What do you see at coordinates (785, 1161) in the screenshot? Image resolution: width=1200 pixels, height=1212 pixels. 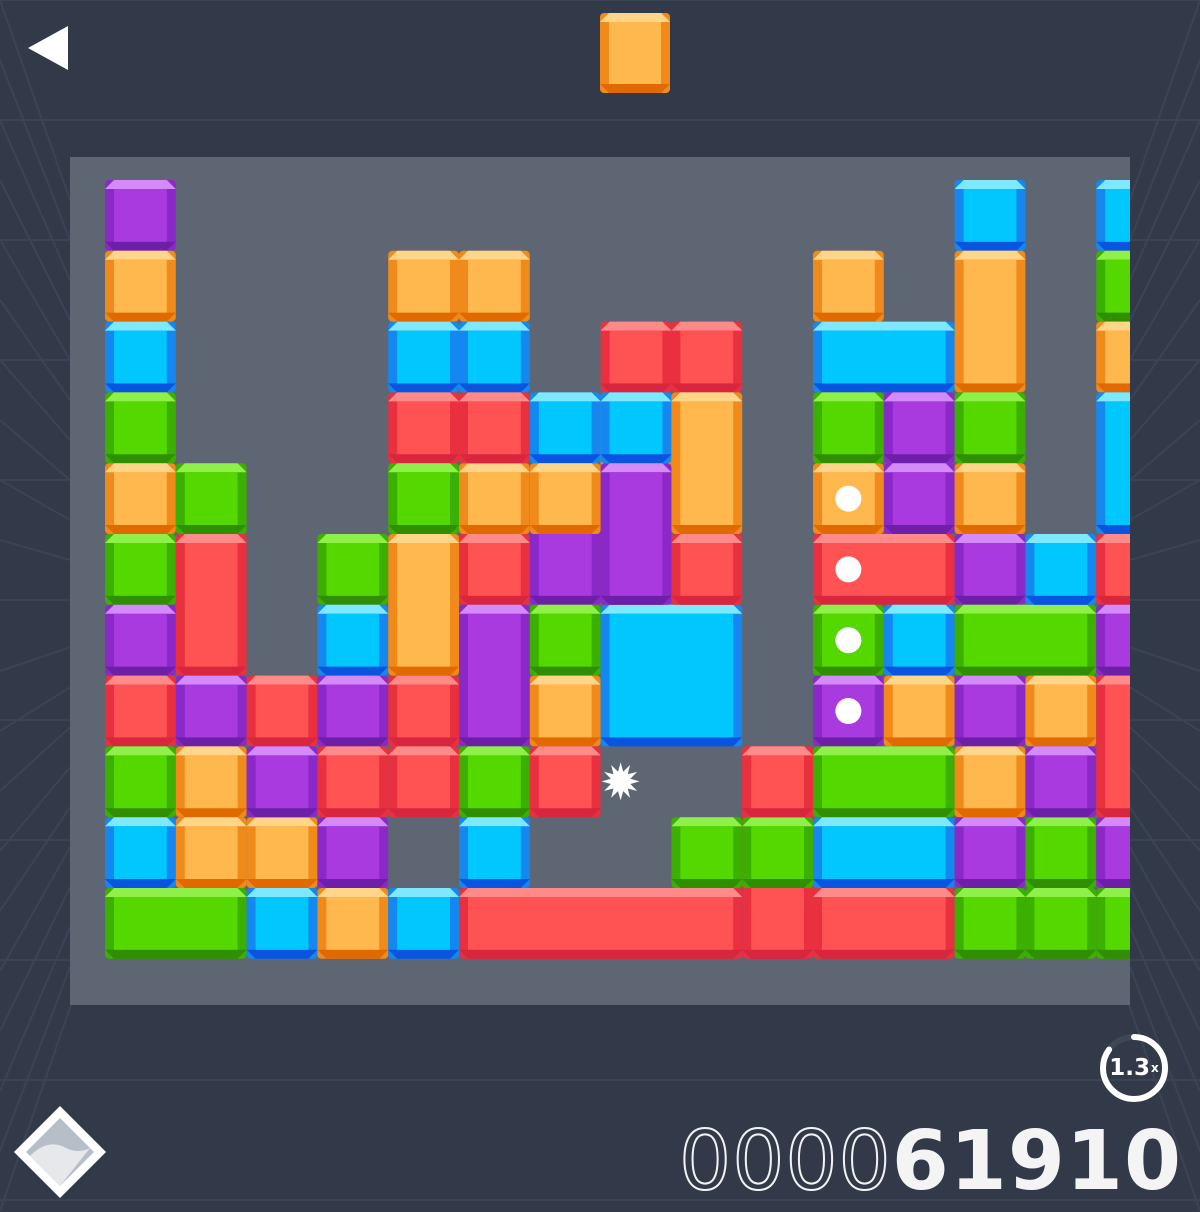 I see `score-leading-zeros: 0000` at bounding box center [785, 1161].